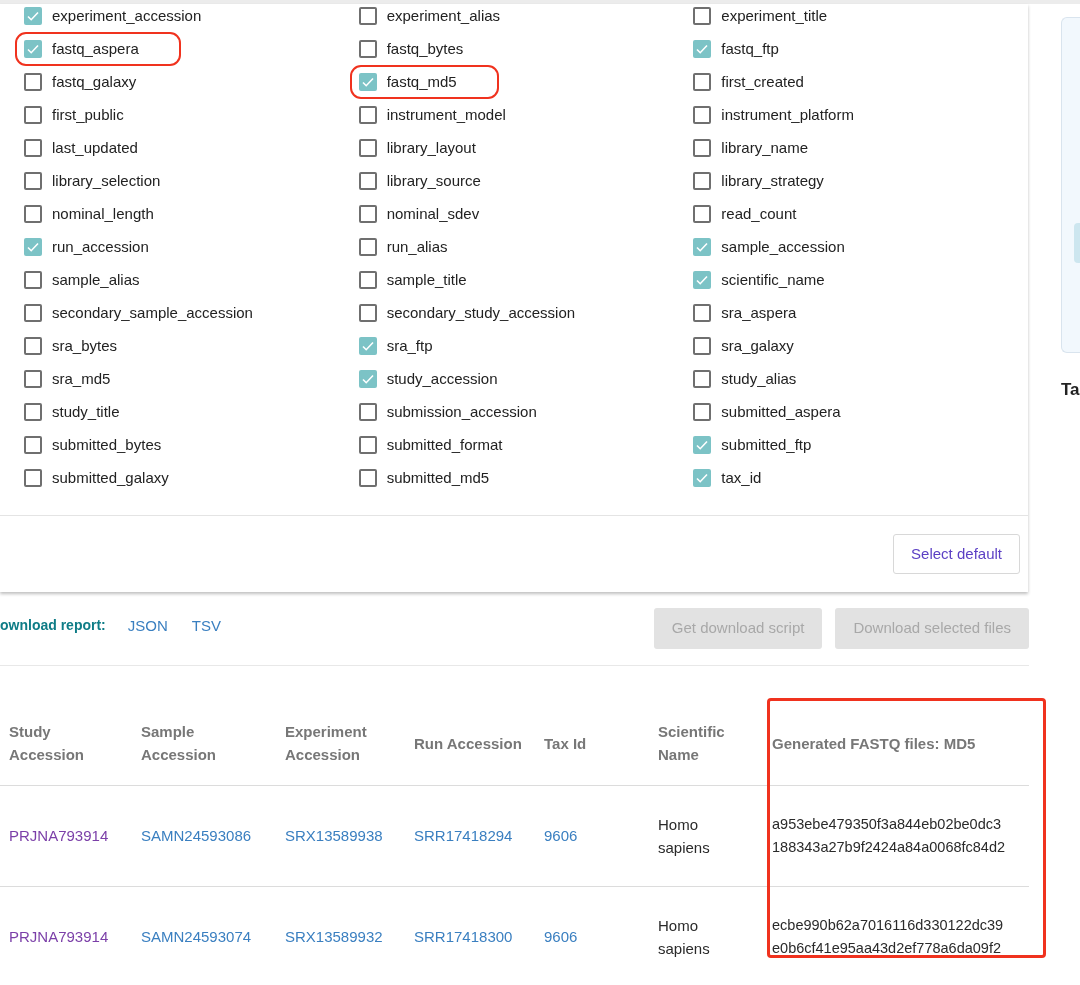 The image size is (1080, 985). Describe the element at coordinates (82, 280) in the screenshot. I see `field-checkbox: sample_alias` at that location.